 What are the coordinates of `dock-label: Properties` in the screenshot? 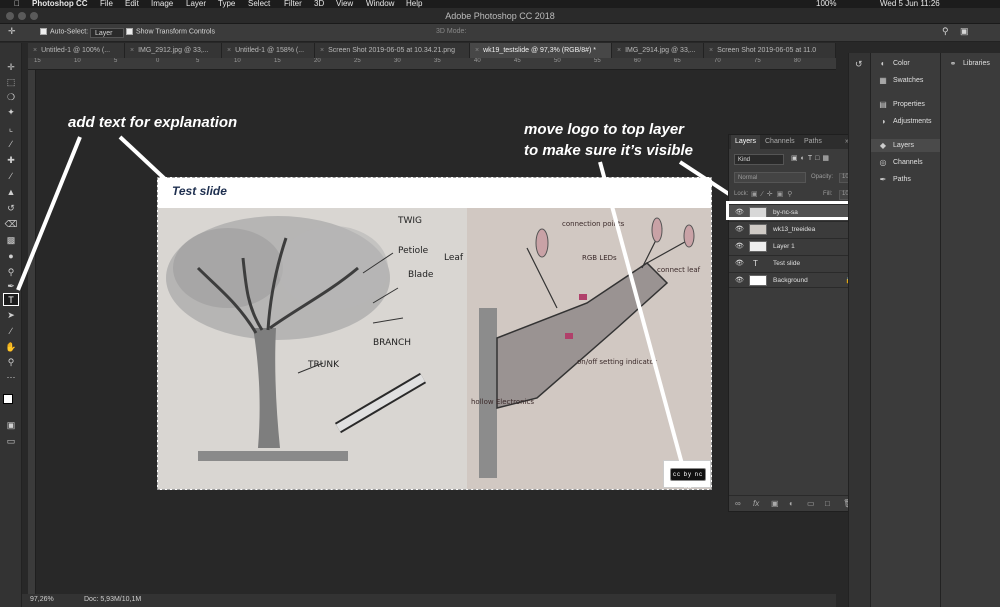 It's located at (909, 104).